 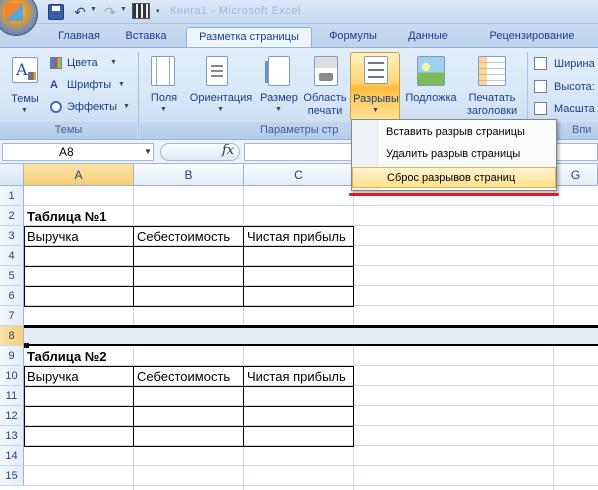 I want to click on window-title: Книга1 - Microsoft Excel, so click(x=235, y=11).